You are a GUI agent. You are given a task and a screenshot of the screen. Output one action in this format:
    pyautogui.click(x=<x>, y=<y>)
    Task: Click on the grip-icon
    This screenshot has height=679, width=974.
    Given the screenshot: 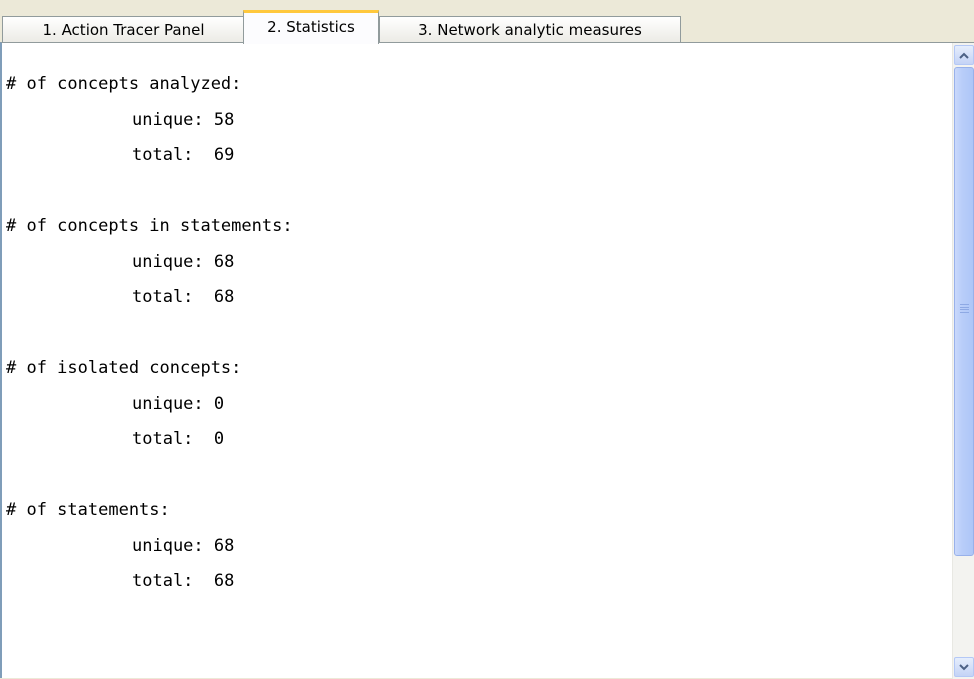 What is the action you would take?
    pyautogui.click(x=964, y=308)
    